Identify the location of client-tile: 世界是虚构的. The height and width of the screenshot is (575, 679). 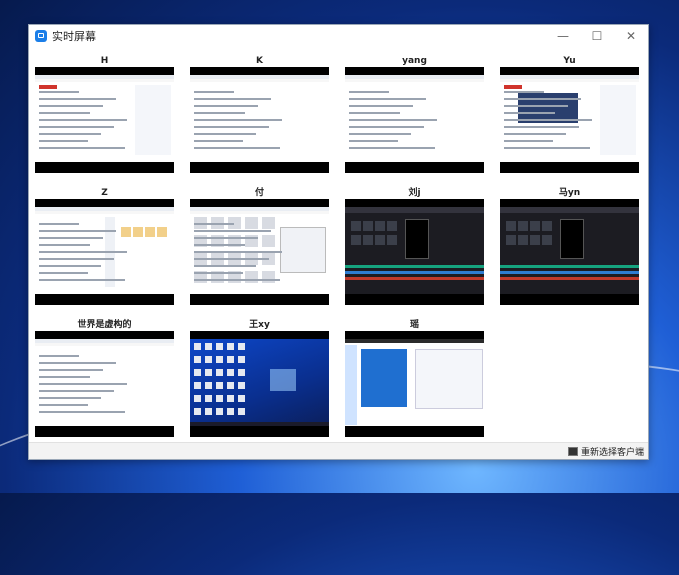
(104, 380).